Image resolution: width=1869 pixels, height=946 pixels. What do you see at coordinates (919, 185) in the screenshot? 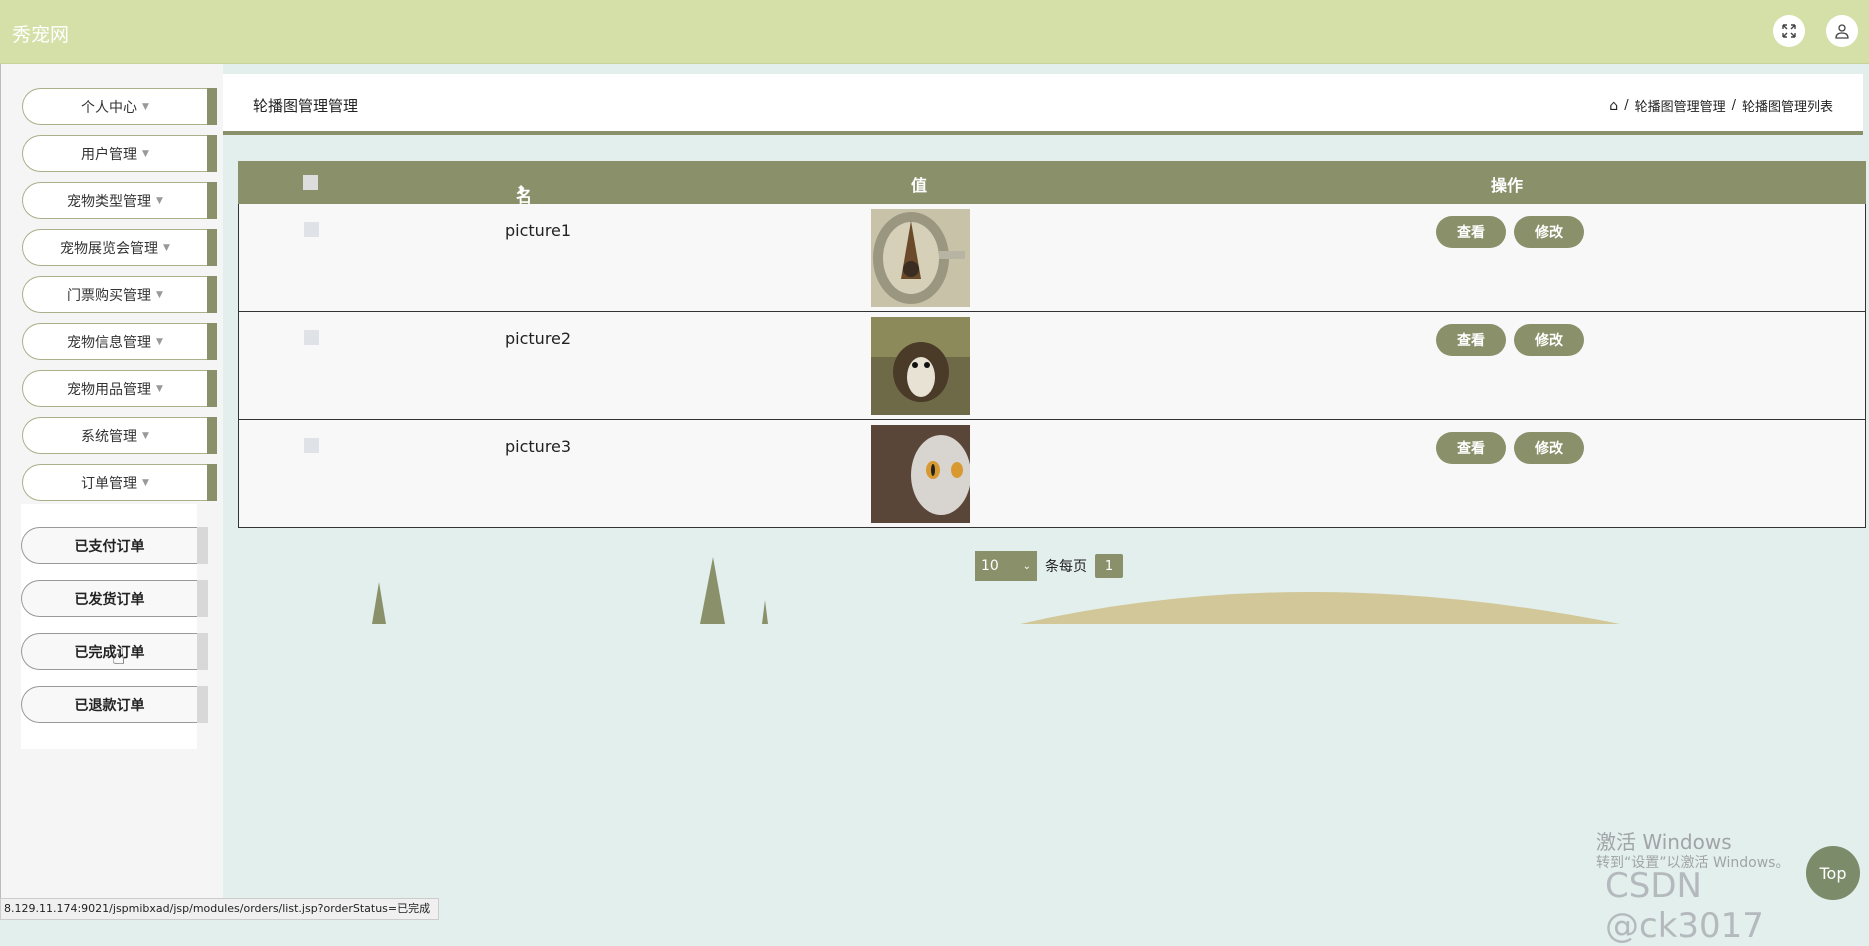
I see `column-header-value: 值` at bounding box center [919, 185].